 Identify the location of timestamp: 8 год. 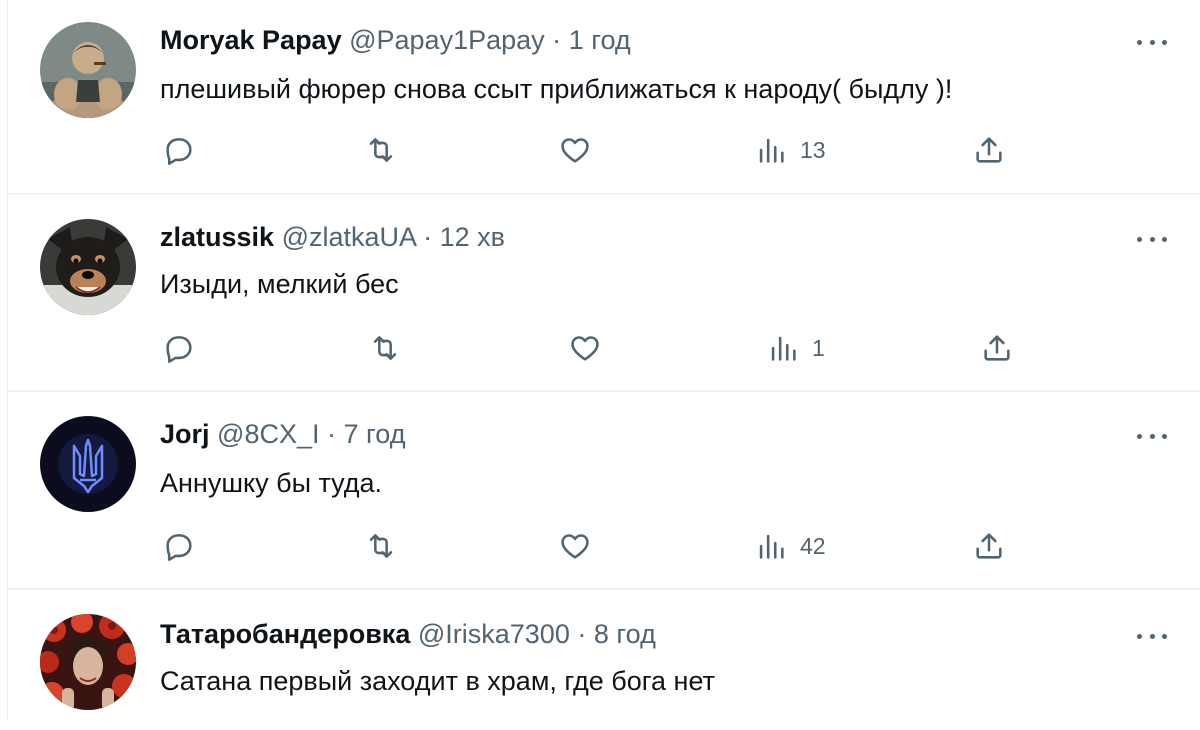
(625, 634).